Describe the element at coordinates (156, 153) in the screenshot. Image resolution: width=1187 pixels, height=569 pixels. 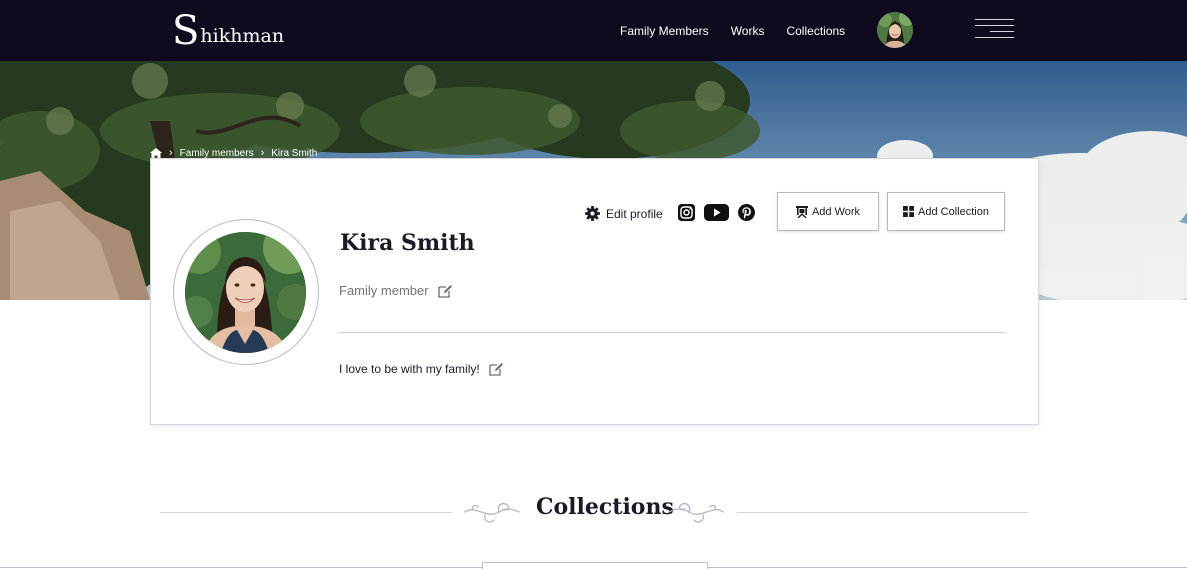
I see `home-icon` at that location.